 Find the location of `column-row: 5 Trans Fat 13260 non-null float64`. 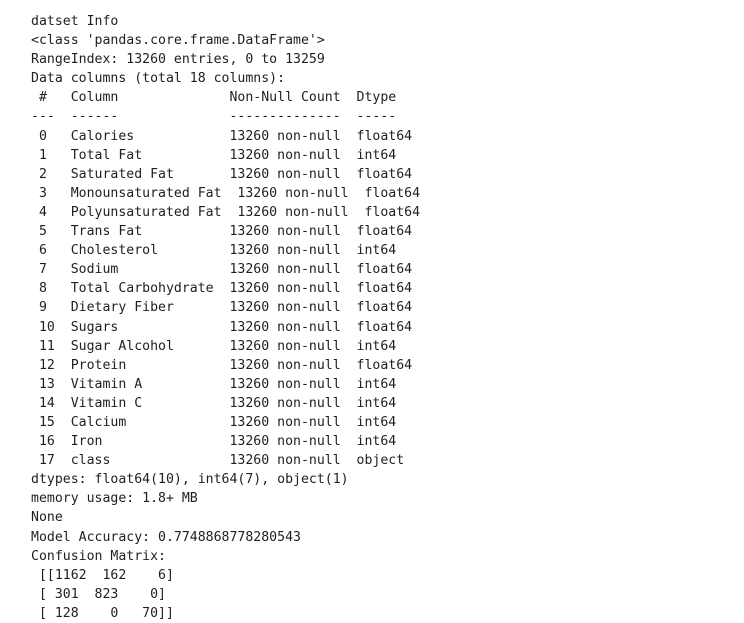

column-row: 5 Trans Fat 13260 non-null float64 is located at coordinates (222, 232).